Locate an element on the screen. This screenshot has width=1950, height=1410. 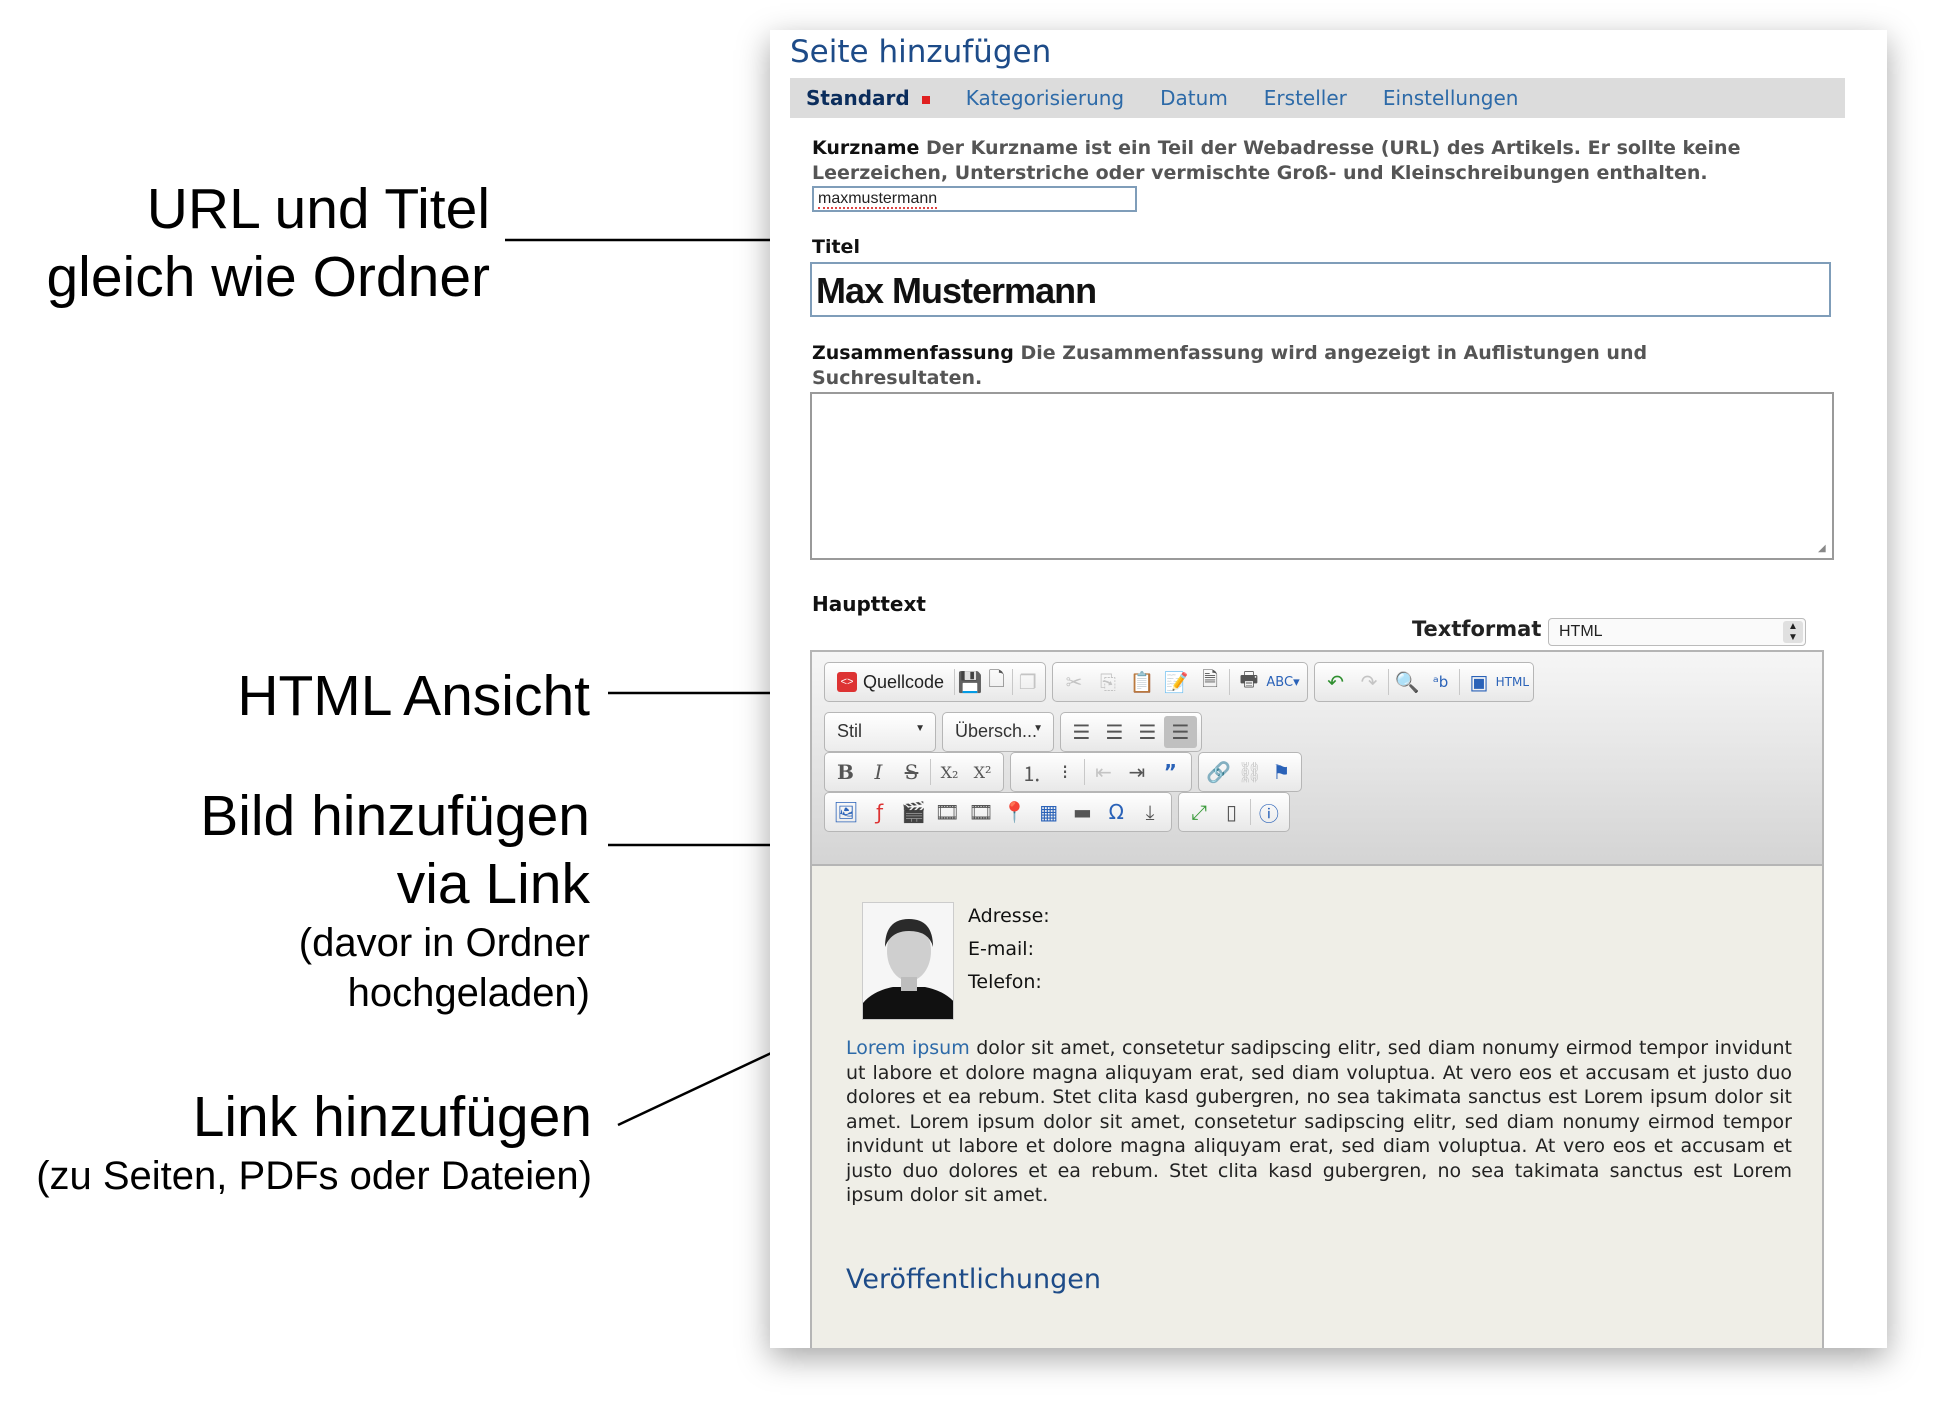
undo-icon: ↶ is located at coordinates (1335, 682).